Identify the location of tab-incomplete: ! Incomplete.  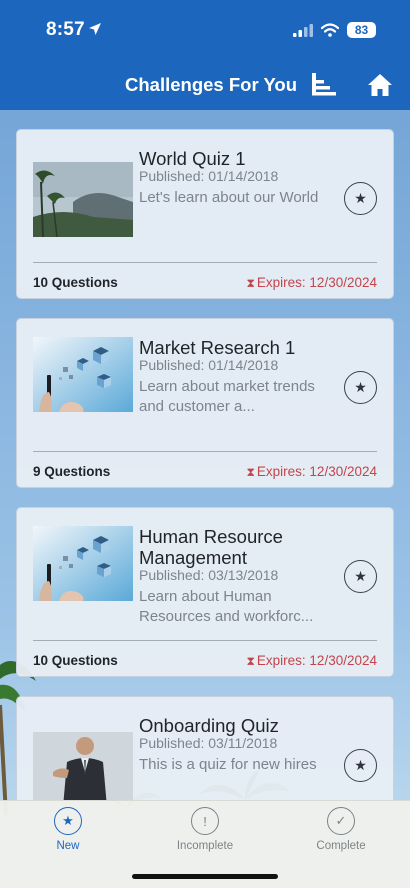
(205, 829).